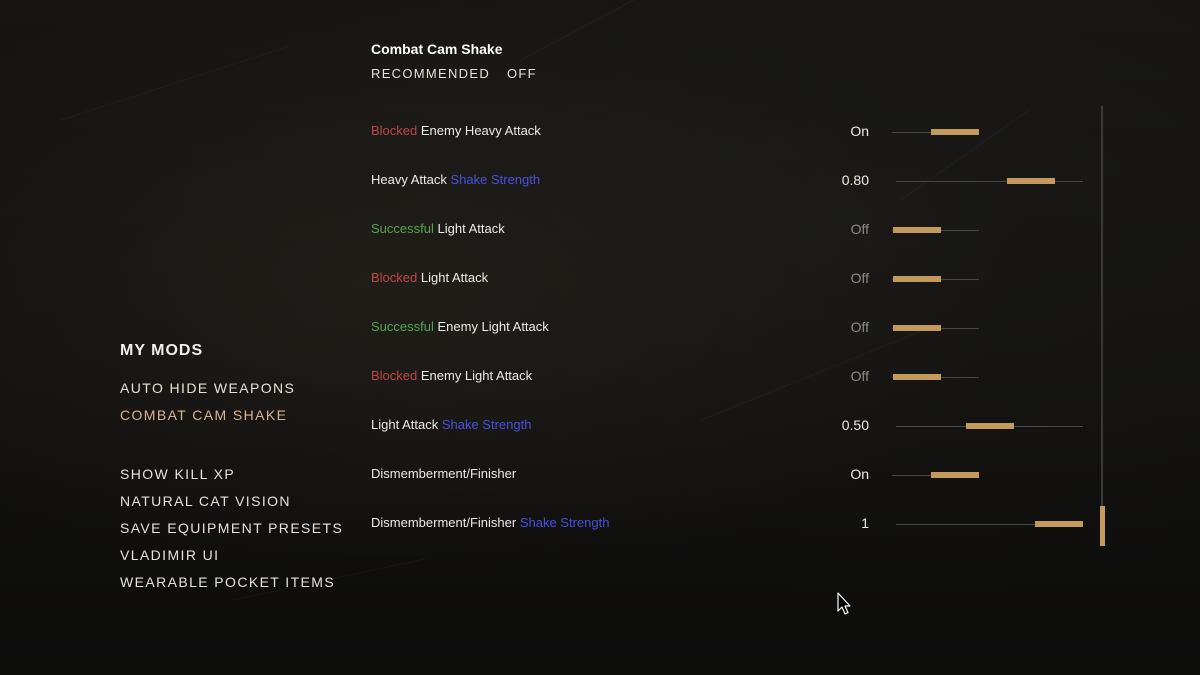  Describe the element at coordinates (736, 240) in the screenshot. I see `setting-row: Successful Light Attack Off` at that location.